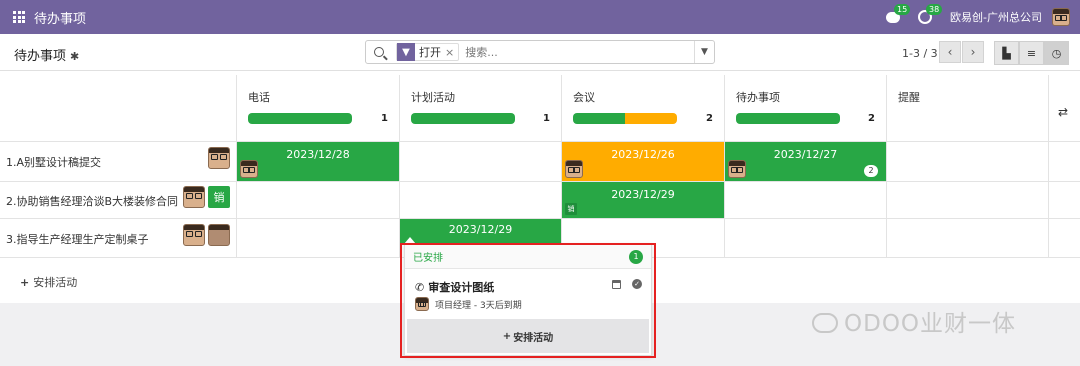 The height and width of the screenshot is (366, 1080). What do you see at coordinates (60, 17) in the screenshot?
I see `app-title: 待办事项` at bounding box center [60, 17].